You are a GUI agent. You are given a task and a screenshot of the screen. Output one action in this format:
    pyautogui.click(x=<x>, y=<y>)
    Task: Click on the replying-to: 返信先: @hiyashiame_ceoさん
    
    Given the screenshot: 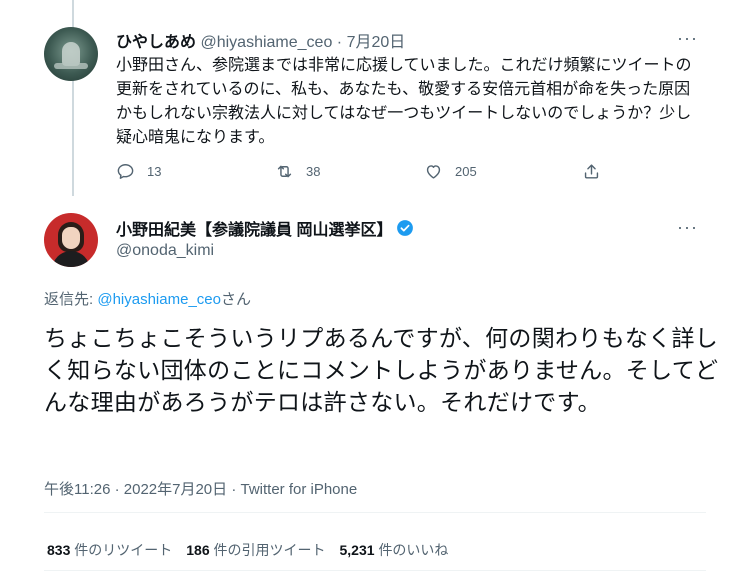 What is the action you would take?
    pyautogui.click(x=147, y=298)
    